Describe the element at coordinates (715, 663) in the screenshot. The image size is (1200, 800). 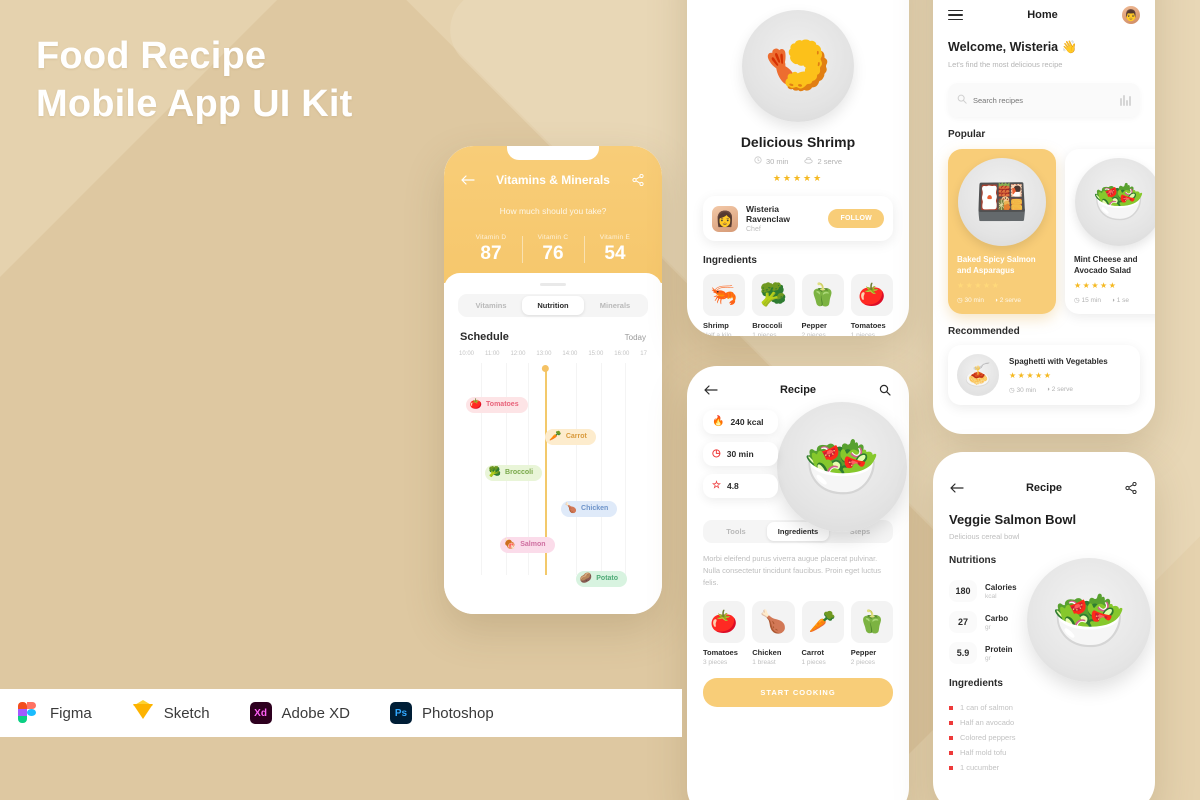
I see `ingredient-qty: 3 pieces` at that location.